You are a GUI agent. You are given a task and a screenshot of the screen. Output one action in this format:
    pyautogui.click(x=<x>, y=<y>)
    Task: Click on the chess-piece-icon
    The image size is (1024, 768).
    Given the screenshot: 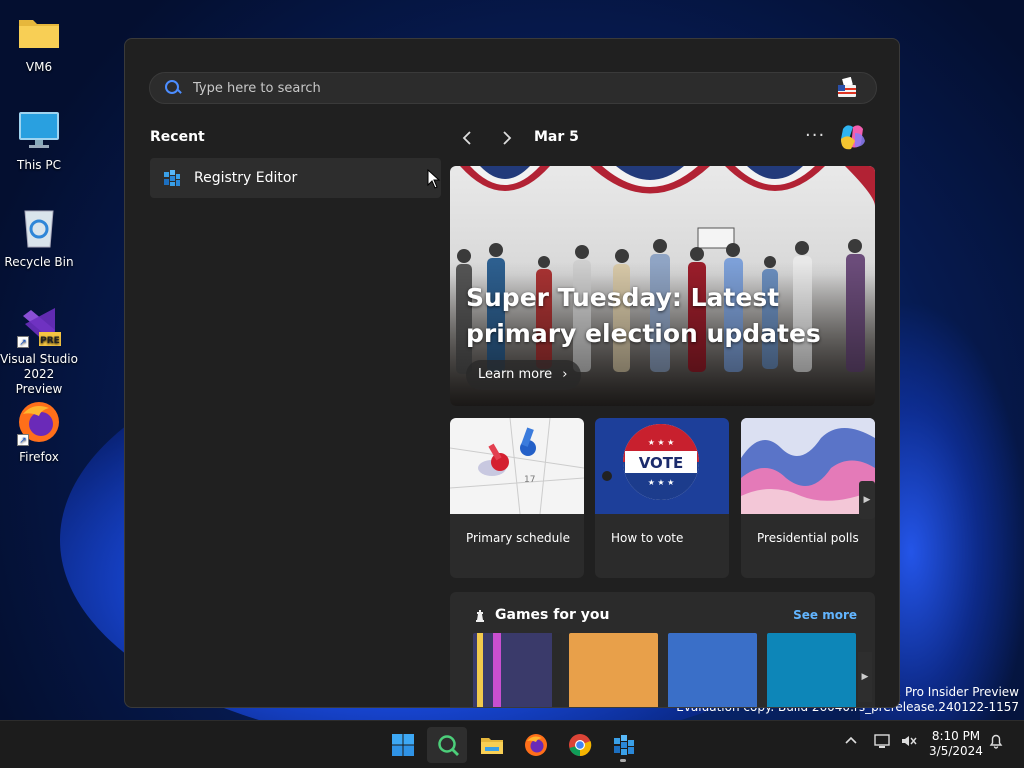 What is the action you would take?
    pyautogui.click(x=480, y=615)
    